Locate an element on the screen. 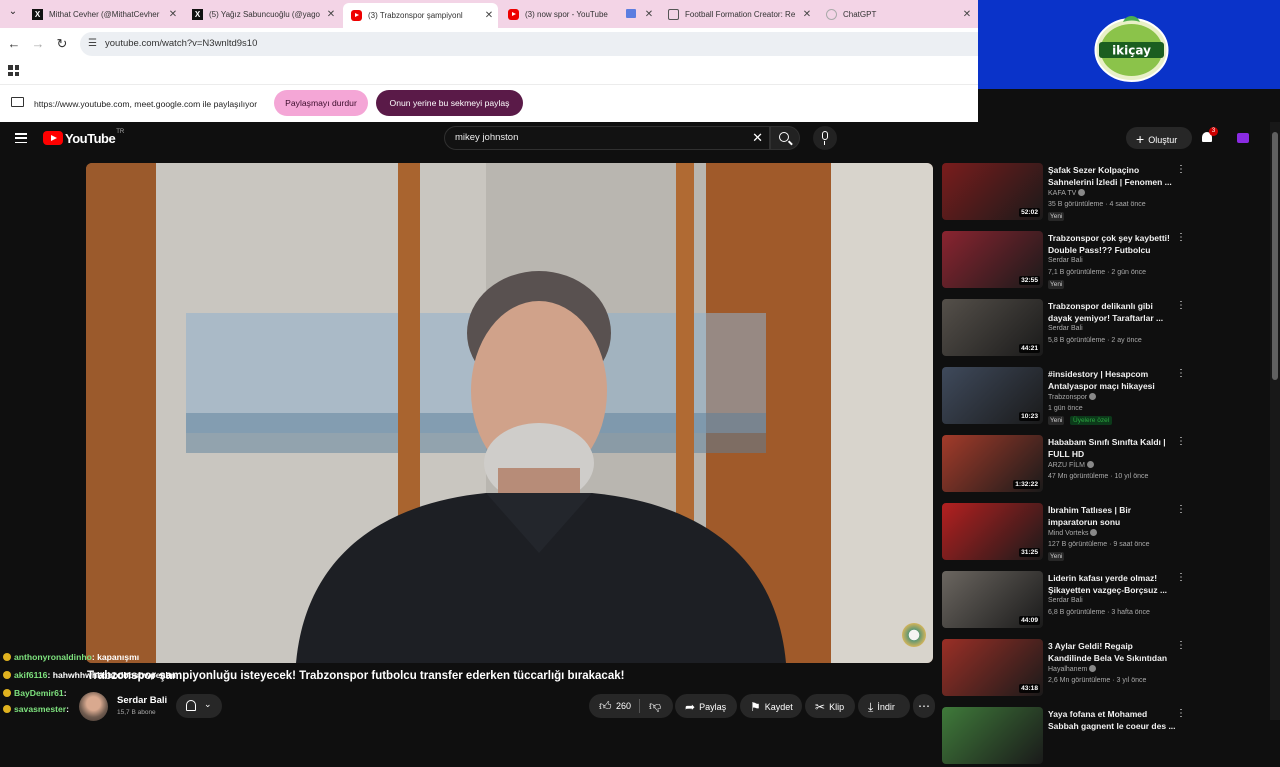 The image size is (1280, 767). menu-icon is located at coordinates (21, 138).